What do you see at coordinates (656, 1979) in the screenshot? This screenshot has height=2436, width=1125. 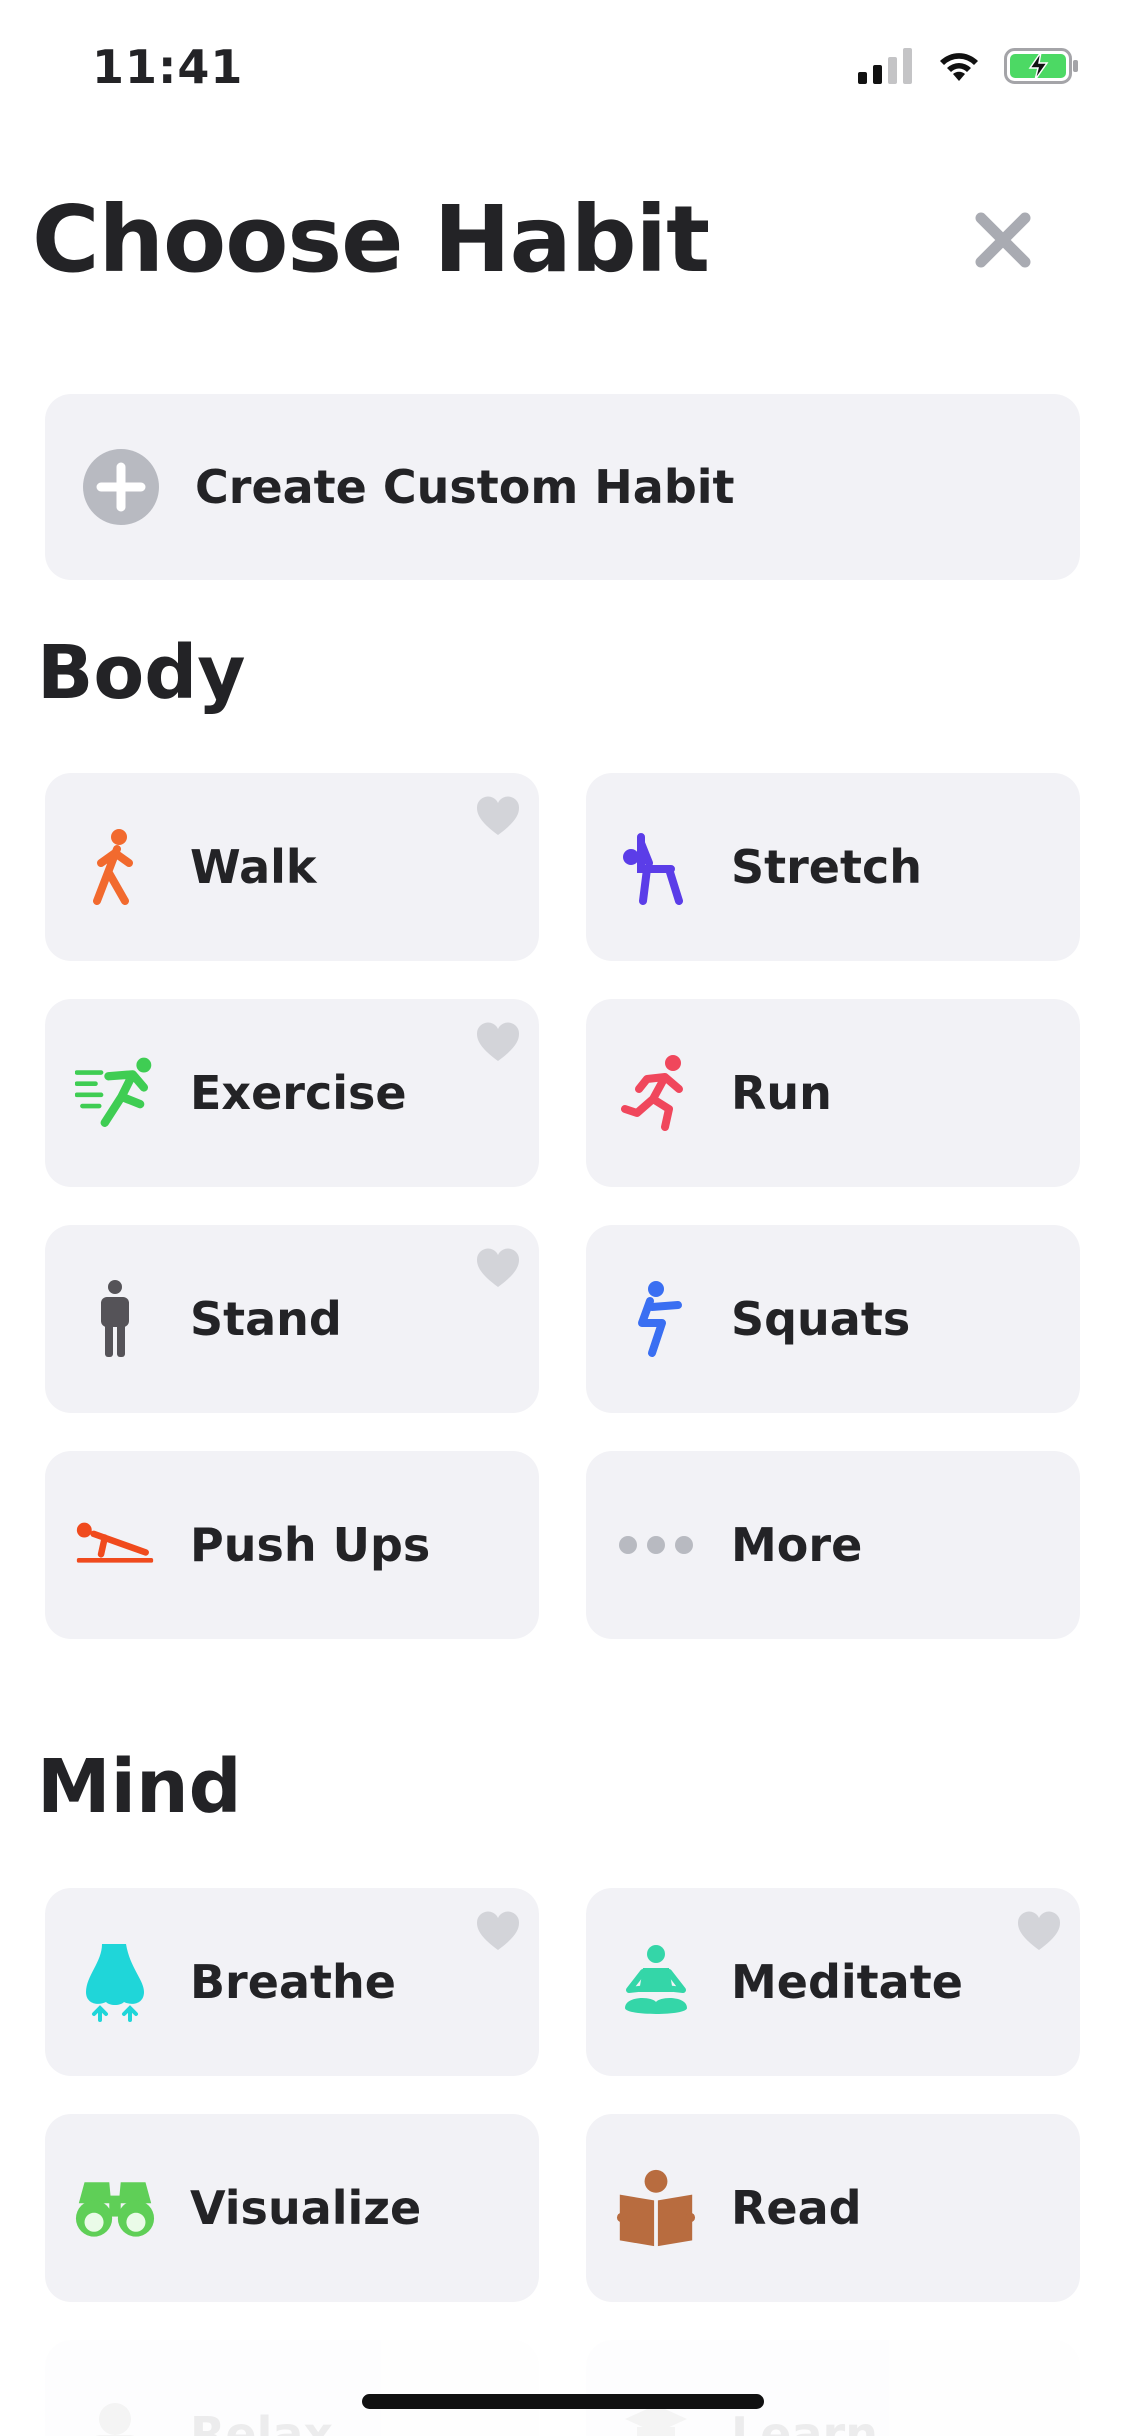 I see `meditate-icon` at bounding box center [656, 1979].